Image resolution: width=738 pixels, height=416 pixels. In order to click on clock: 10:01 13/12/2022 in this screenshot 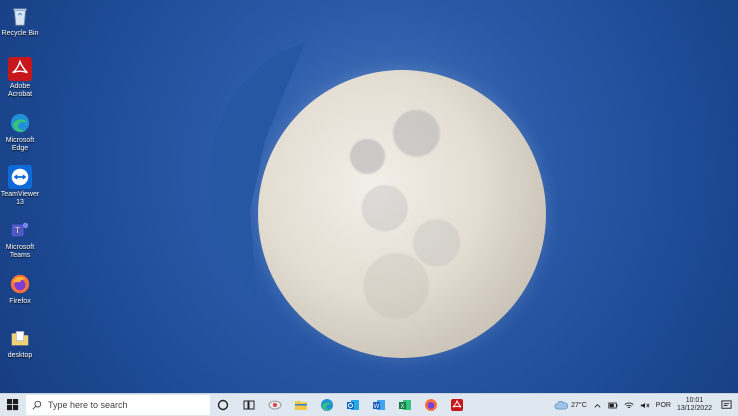, I will do `click(694, 405)`.